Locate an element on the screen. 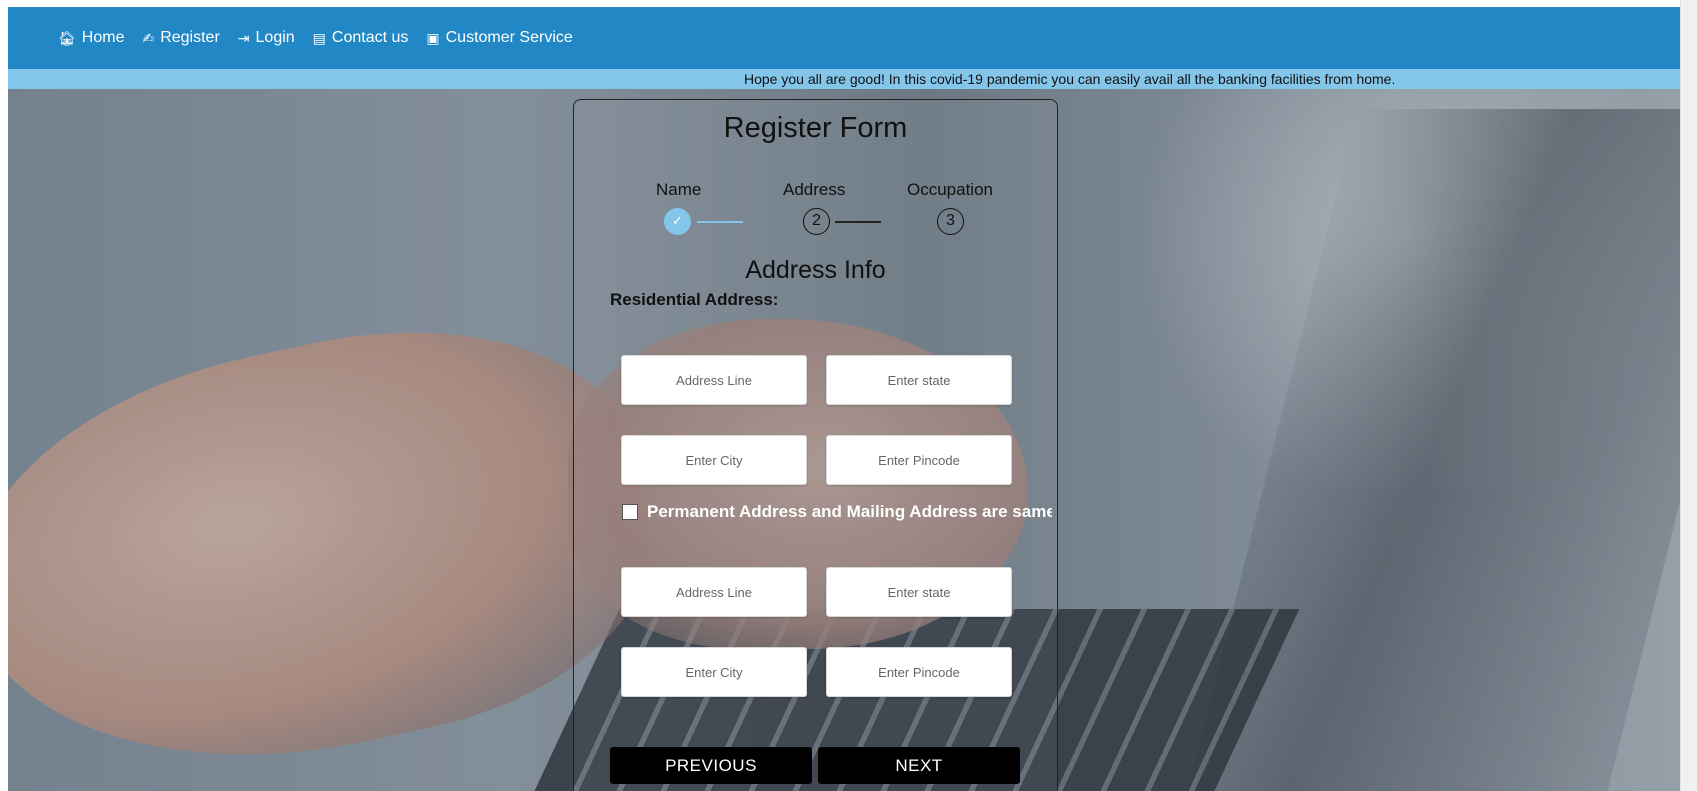  vertical-scrollbar is located at coordinates (1688, 395).